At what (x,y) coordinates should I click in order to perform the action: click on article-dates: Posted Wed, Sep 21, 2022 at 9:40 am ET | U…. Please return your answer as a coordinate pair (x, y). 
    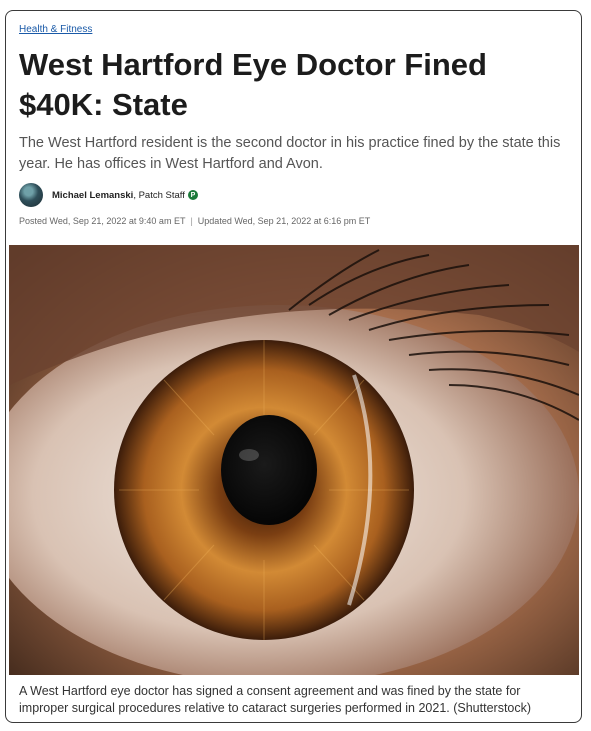
    Looking at the image, I should click on (194, 221).